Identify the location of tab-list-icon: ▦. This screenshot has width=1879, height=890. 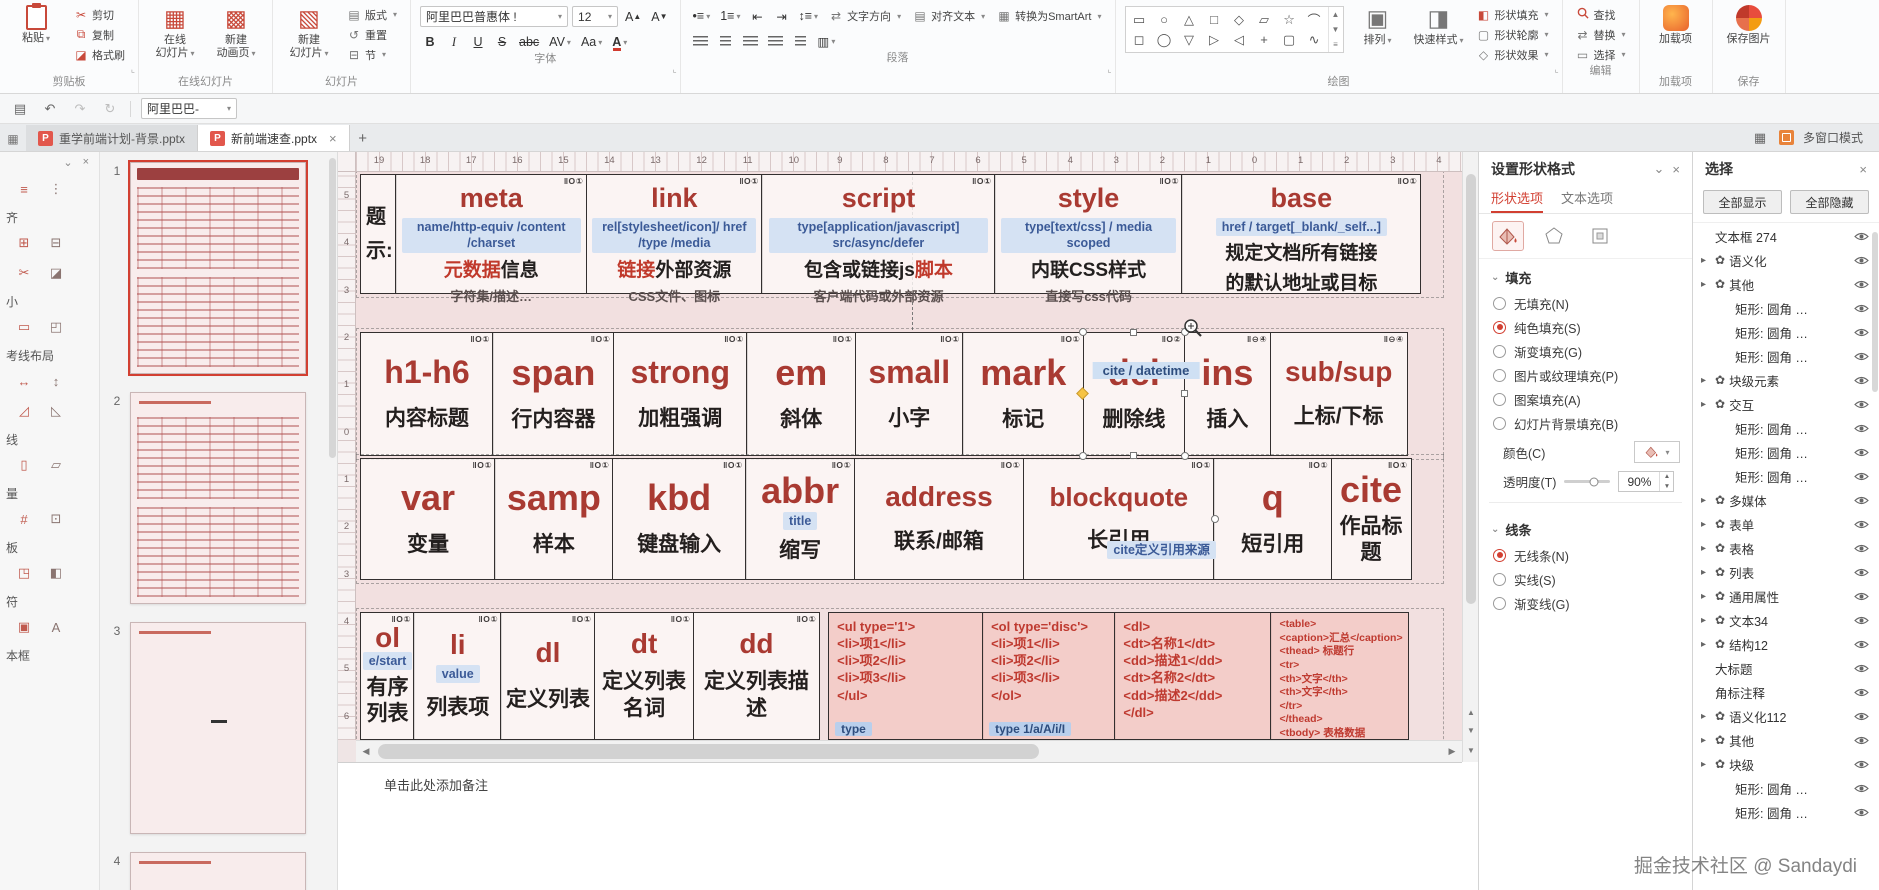
(13, 141).